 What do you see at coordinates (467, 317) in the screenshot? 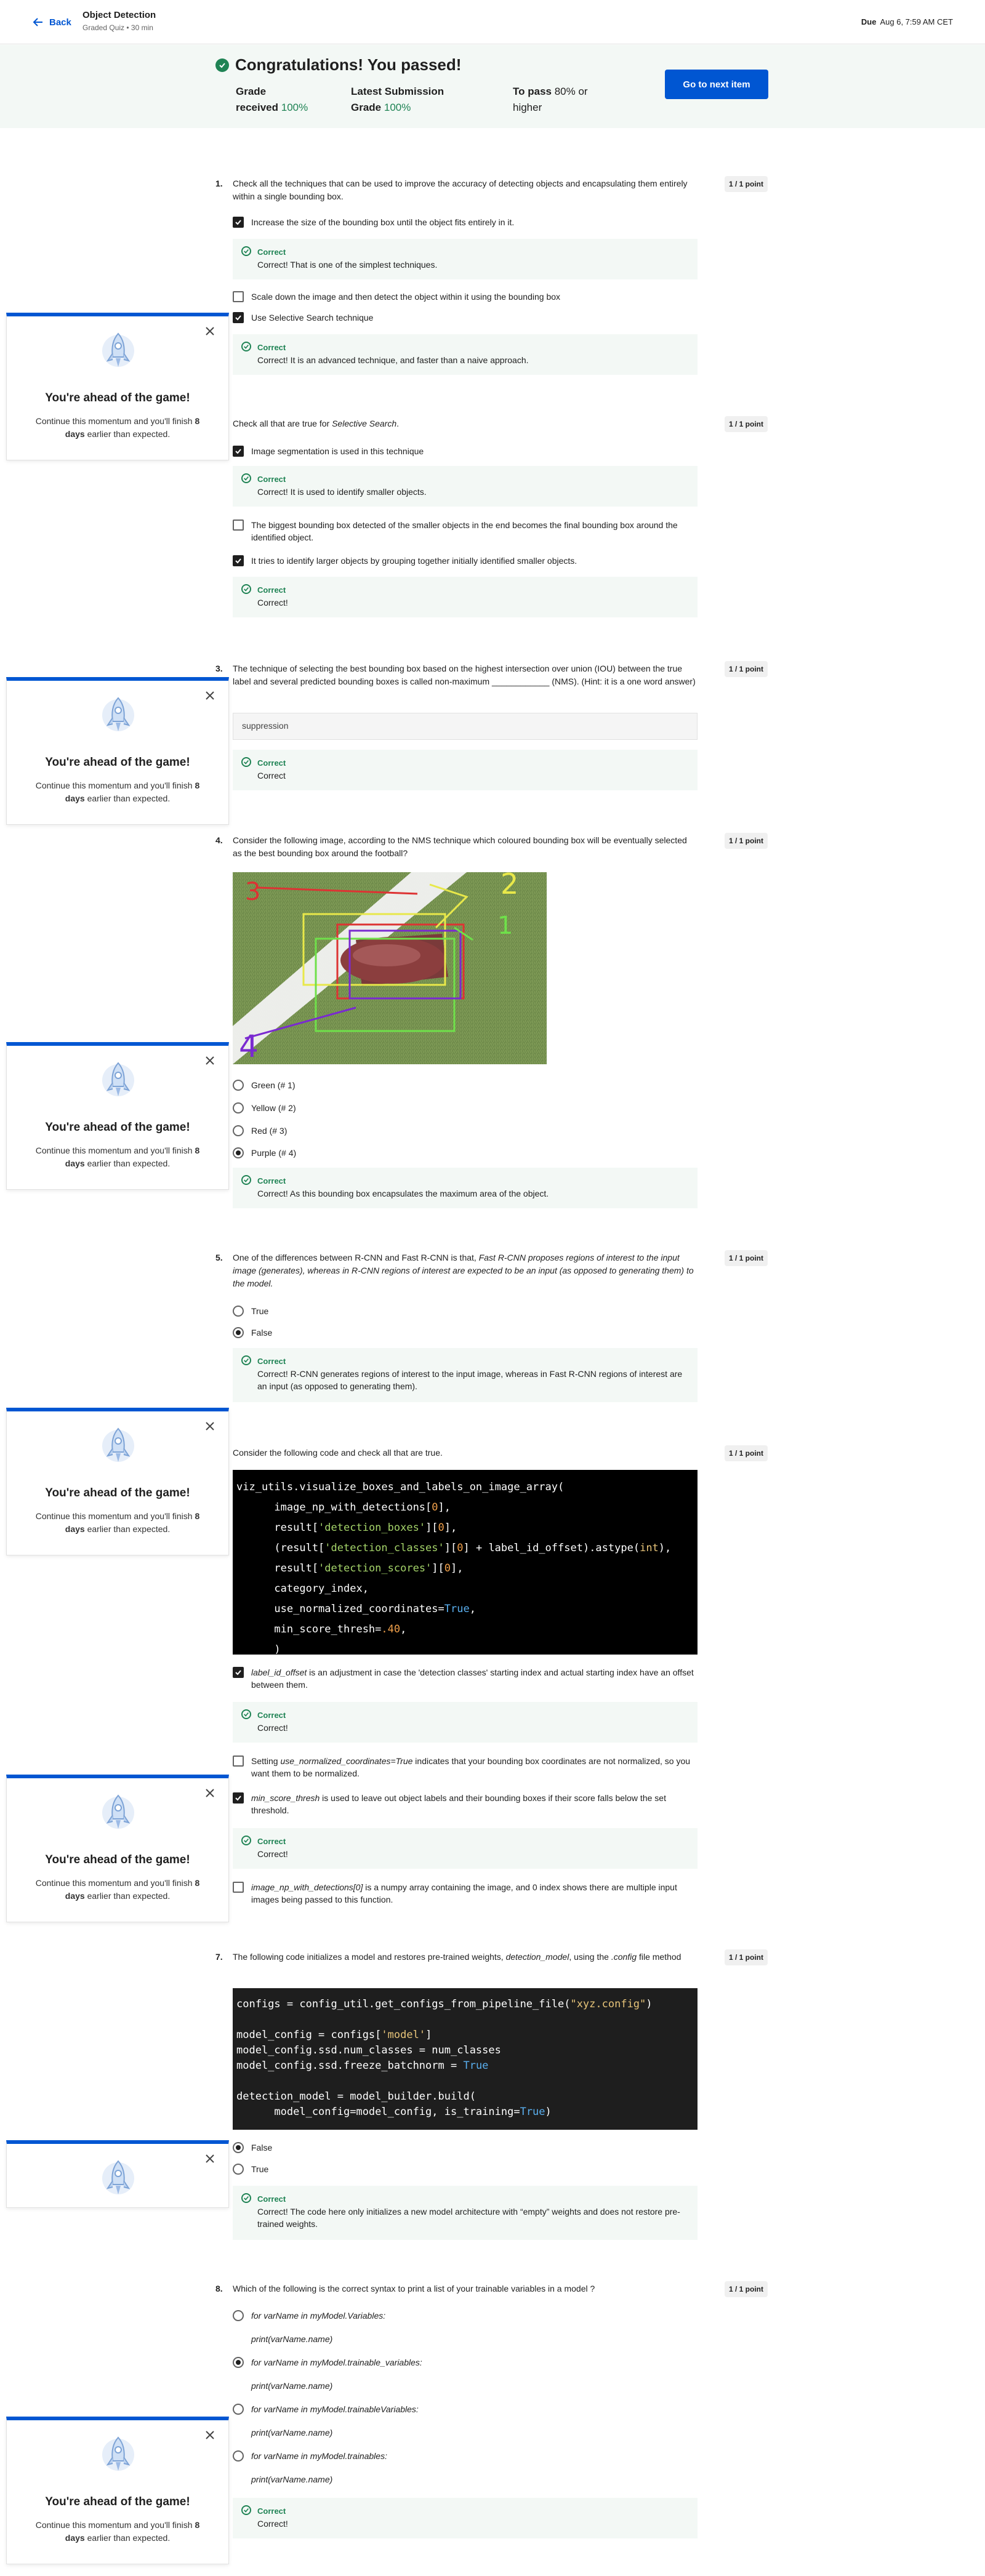
I see `option: Use Selective Search technique` at bounding box center [467, 317].